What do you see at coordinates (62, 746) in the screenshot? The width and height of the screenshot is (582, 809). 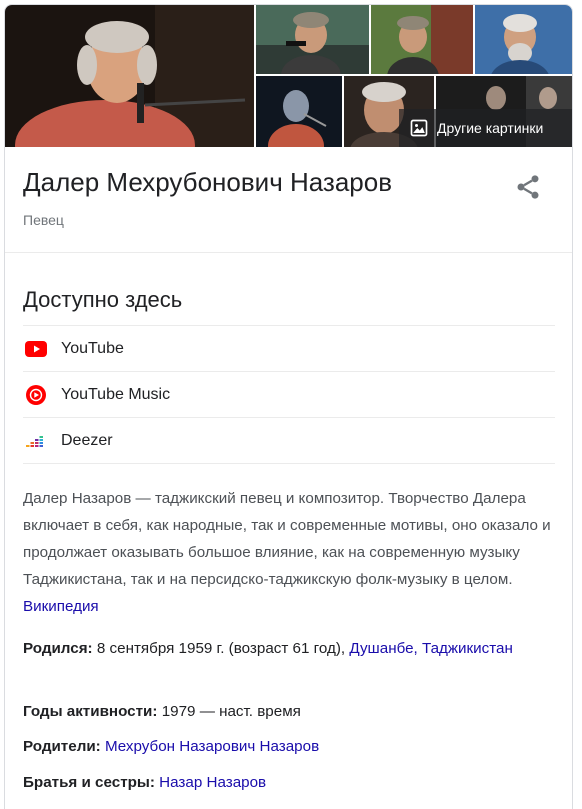 I see `fact-label: Родители:` at bounding box center [62, 746].